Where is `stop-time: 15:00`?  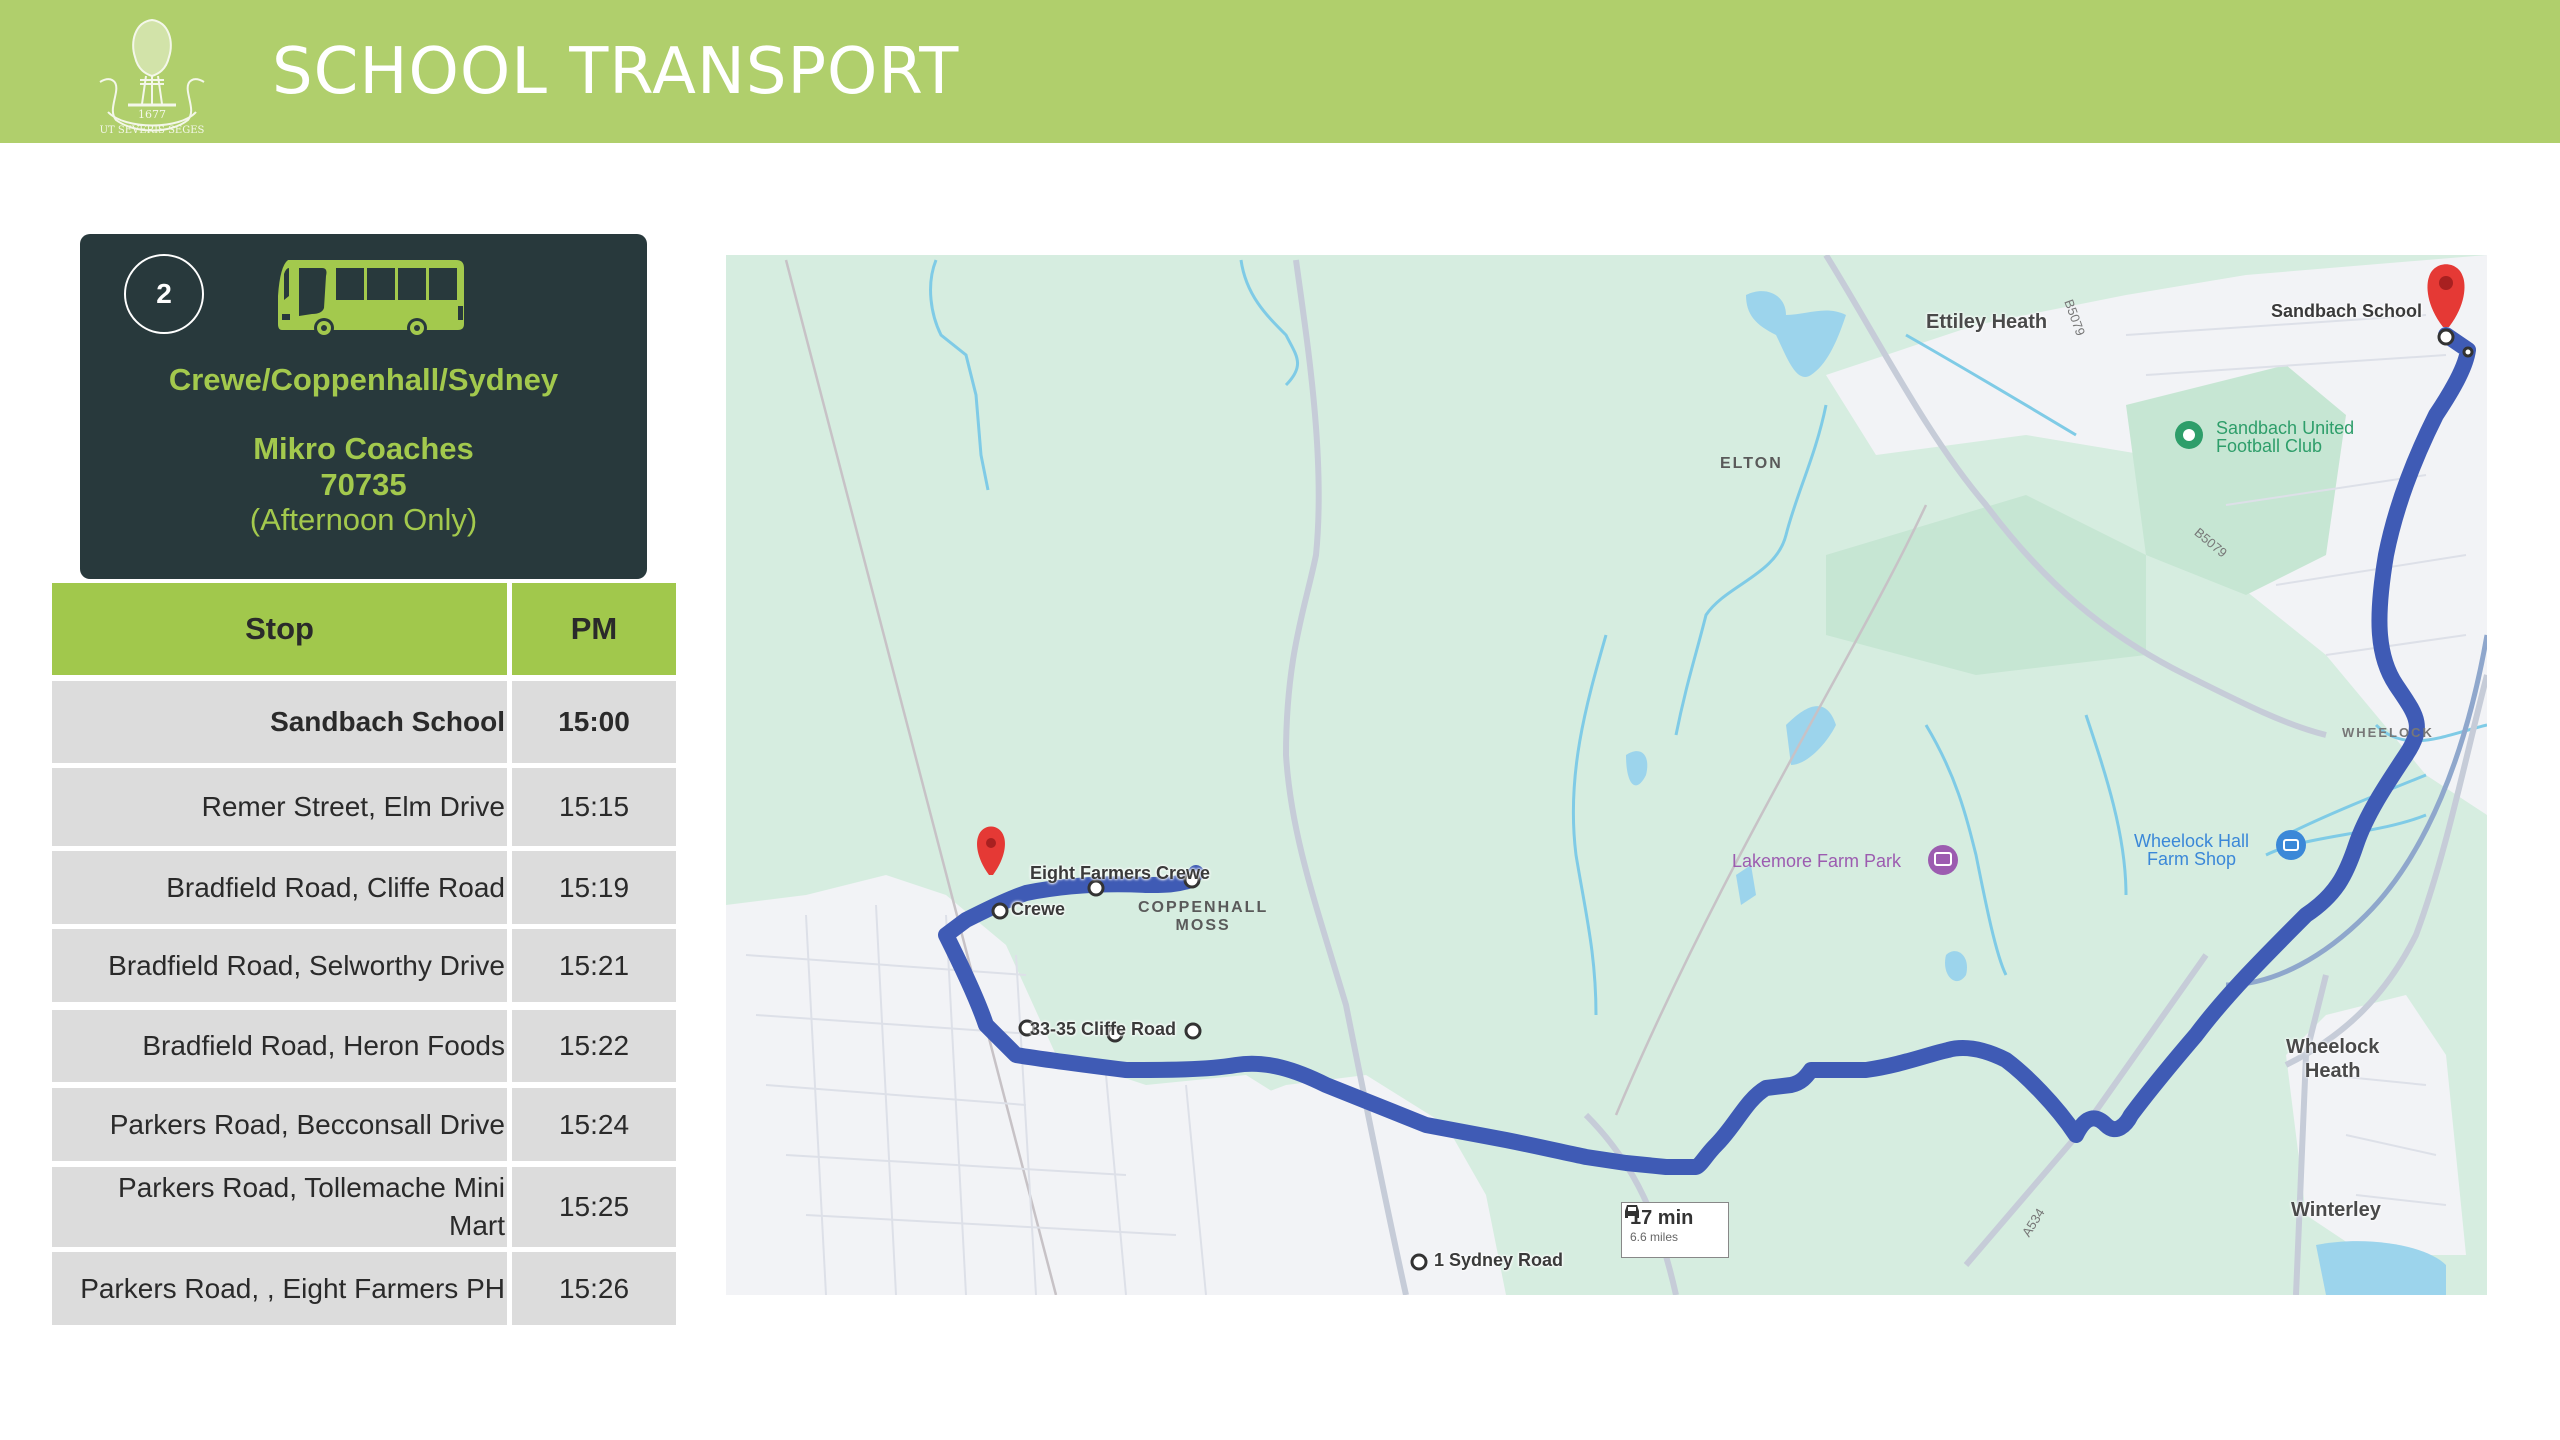
stop-time: 15:00 is located at coordinates (594, 722).